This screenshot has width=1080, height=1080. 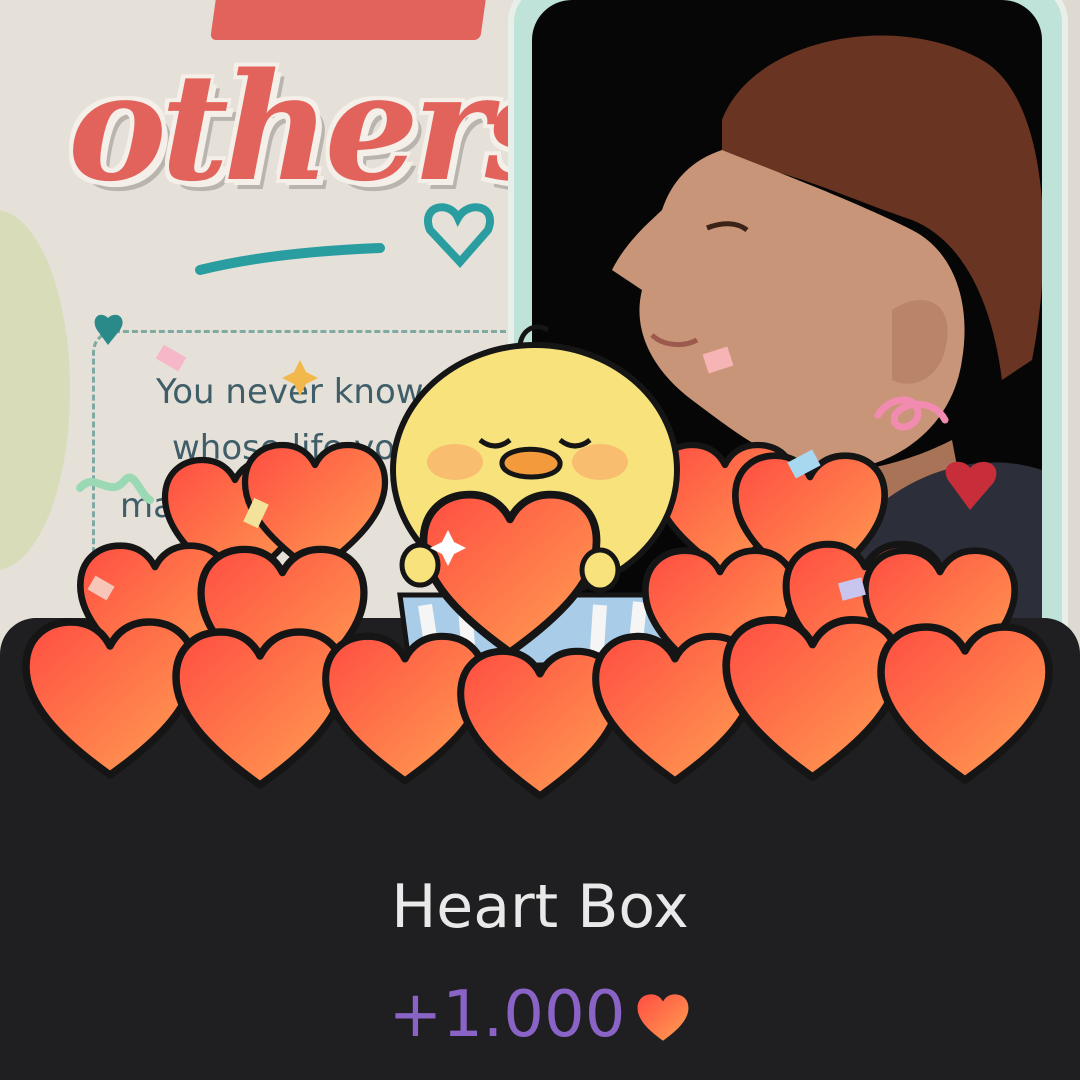 What do you see at coordinates (507, 1015) in the screenshot?
I see `reward-amount: +1.000` at bounding box center [507, 1015].